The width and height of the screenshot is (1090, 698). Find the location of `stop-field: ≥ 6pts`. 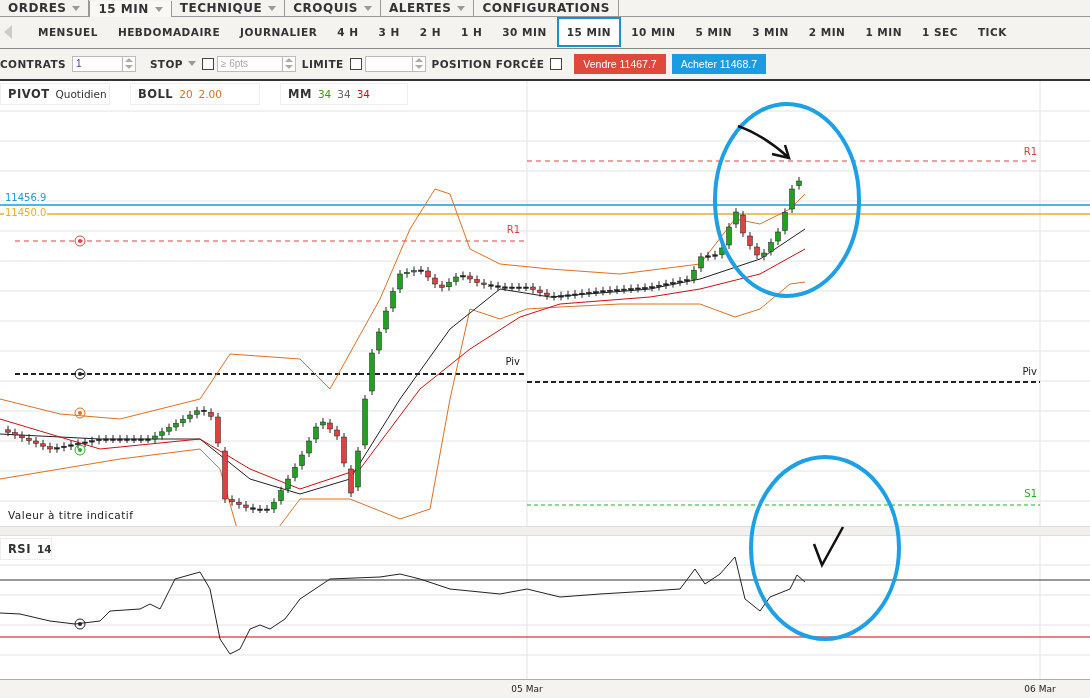

stop-field: ≥ 6pts is located at coordinates (249, 63).